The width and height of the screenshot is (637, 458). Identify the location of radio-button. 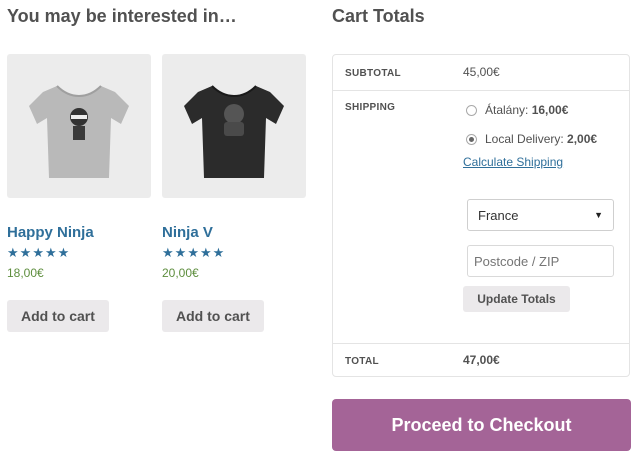
(471, 110).